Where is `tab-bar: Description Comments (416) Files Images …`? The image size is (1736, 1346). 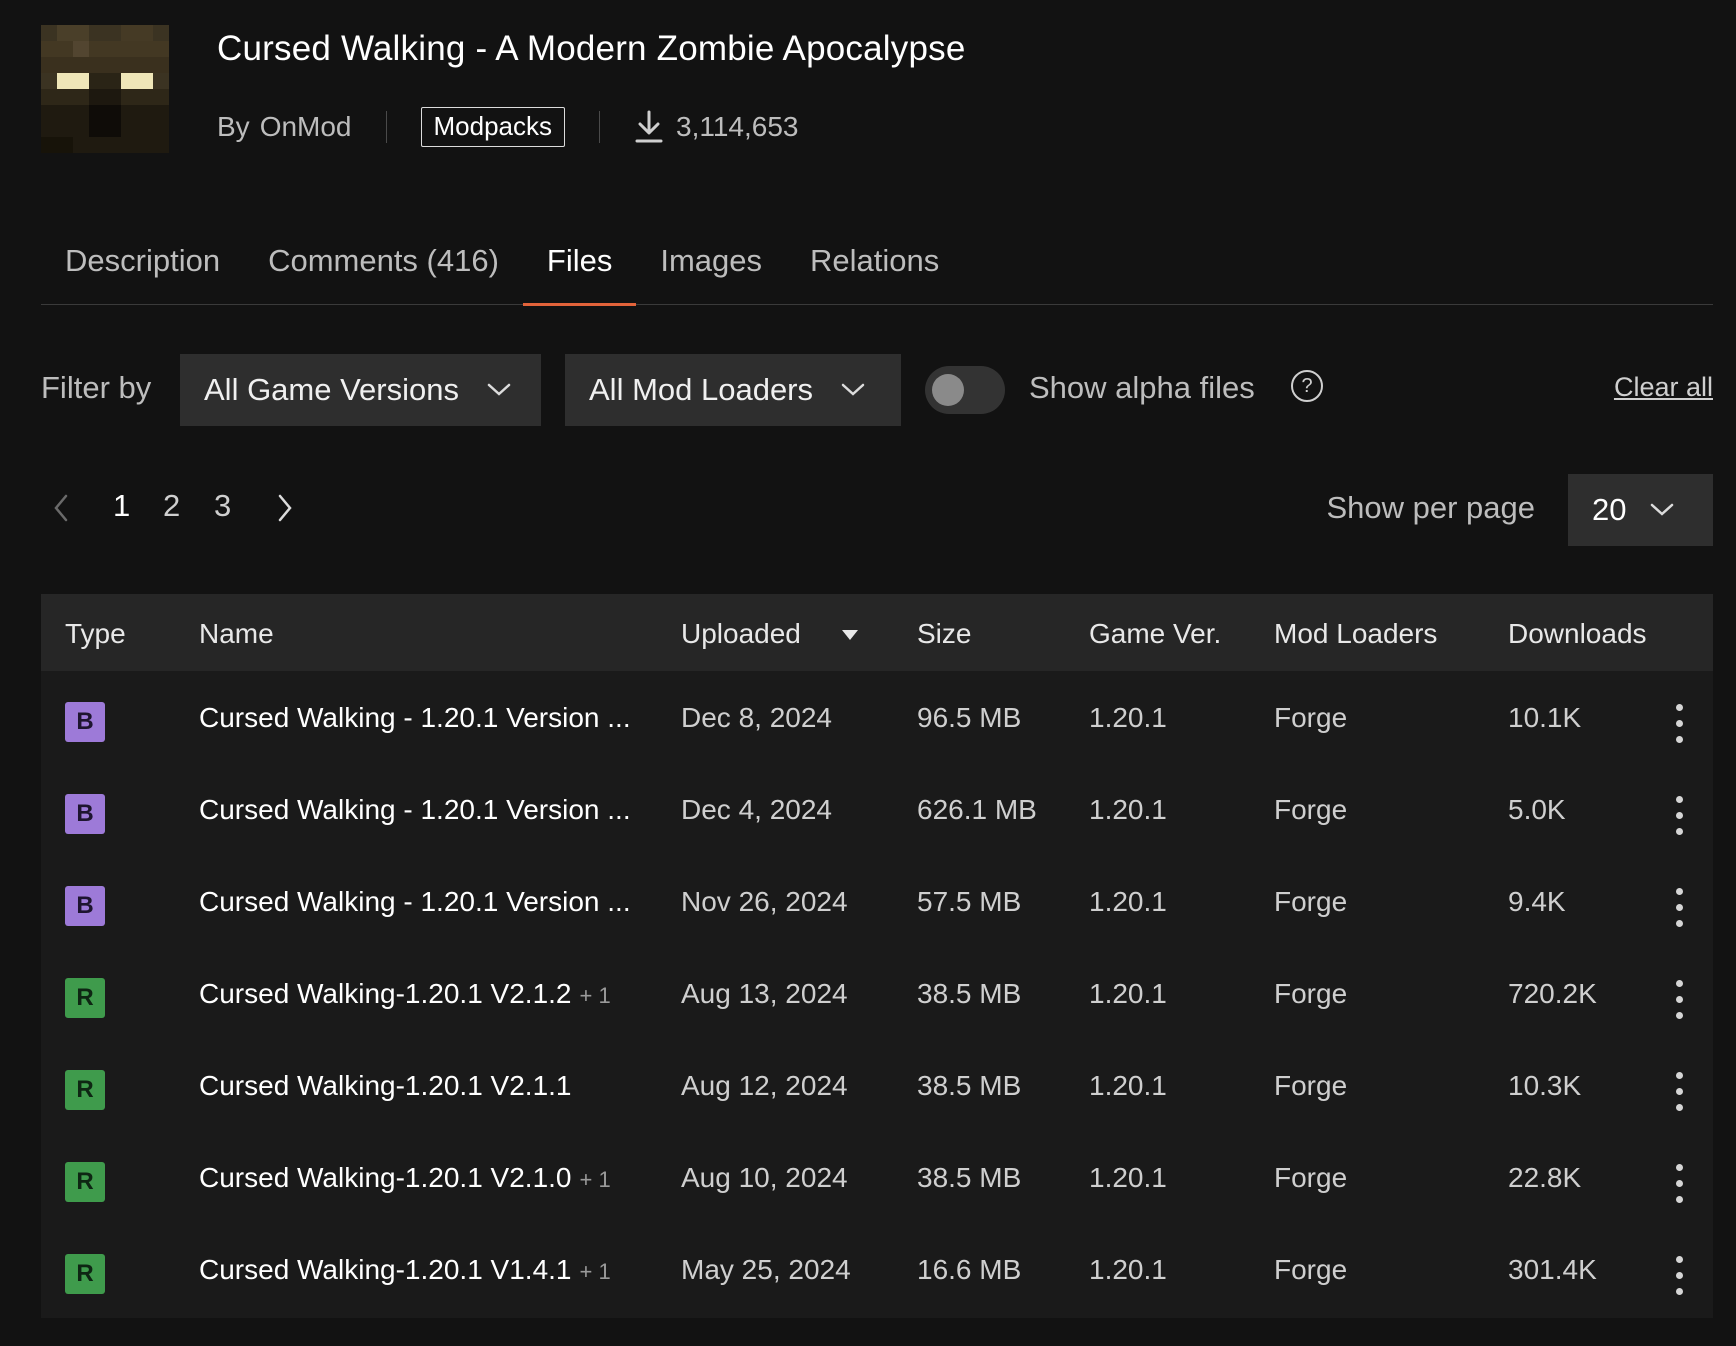
tab-bar: Description Comments (416) Files Images … is located at coordinates (877, 265).